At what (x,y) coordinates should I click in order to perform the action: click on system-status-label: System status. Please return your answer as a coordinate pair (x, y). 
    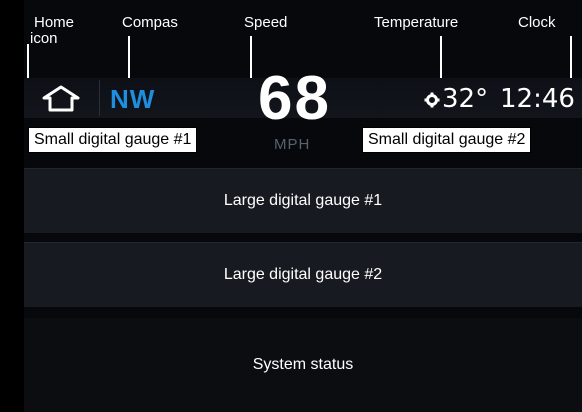
    Looking at the image, I should click on (303, 364).